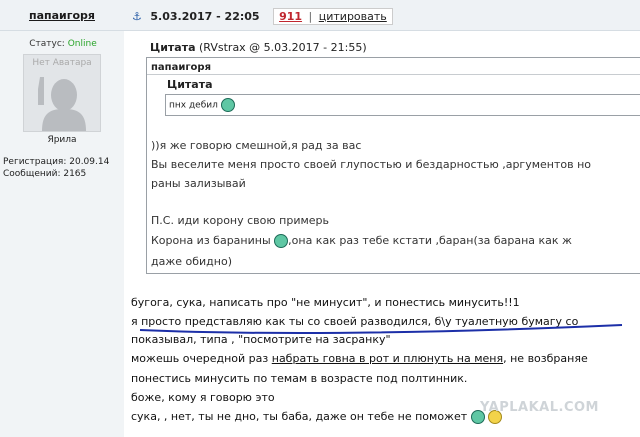 This screenshot has height=437, width=640. Describe the element at coordinates (45, 174) in the screenshot. I see `author-messages: Сообщений: 2165` at that location.